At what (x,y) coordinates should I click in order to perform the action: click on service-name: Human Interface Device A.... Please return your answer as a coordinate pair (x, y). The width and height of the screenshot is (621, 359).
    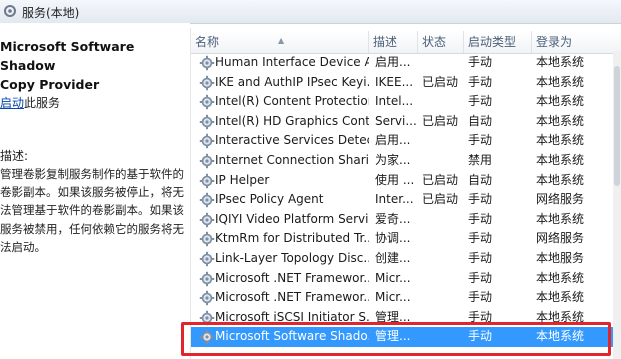
    Looking at the image, I should click on (292, 62).